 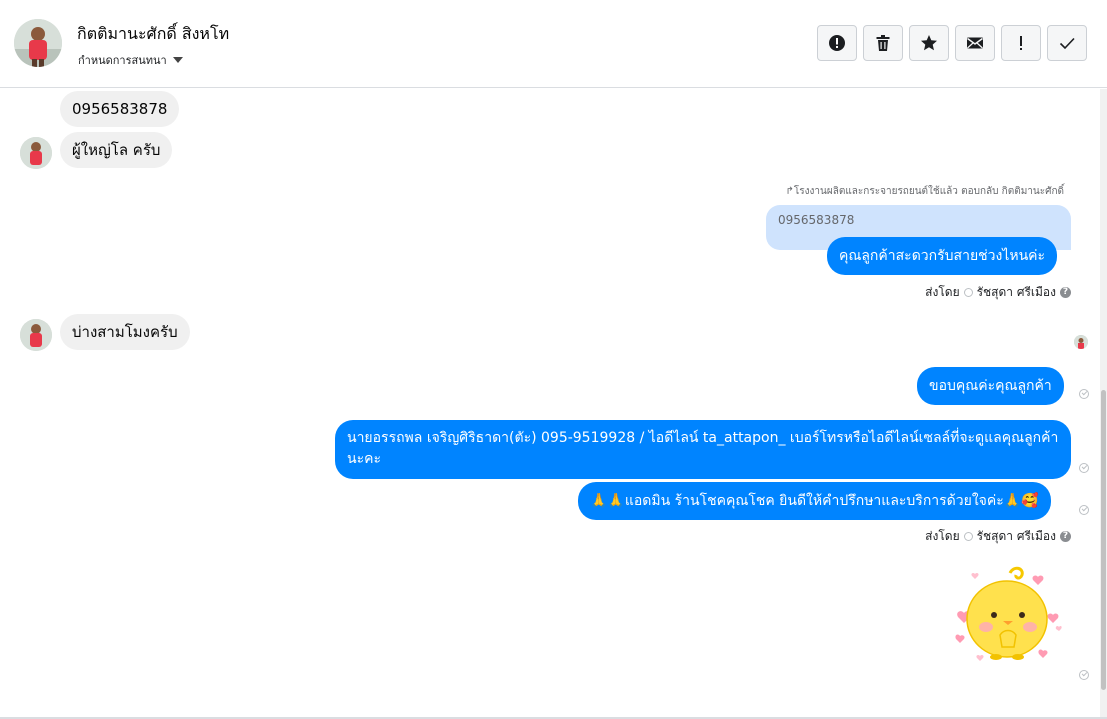 I want to click on mark-unread-button, so click(x=975, y=43).